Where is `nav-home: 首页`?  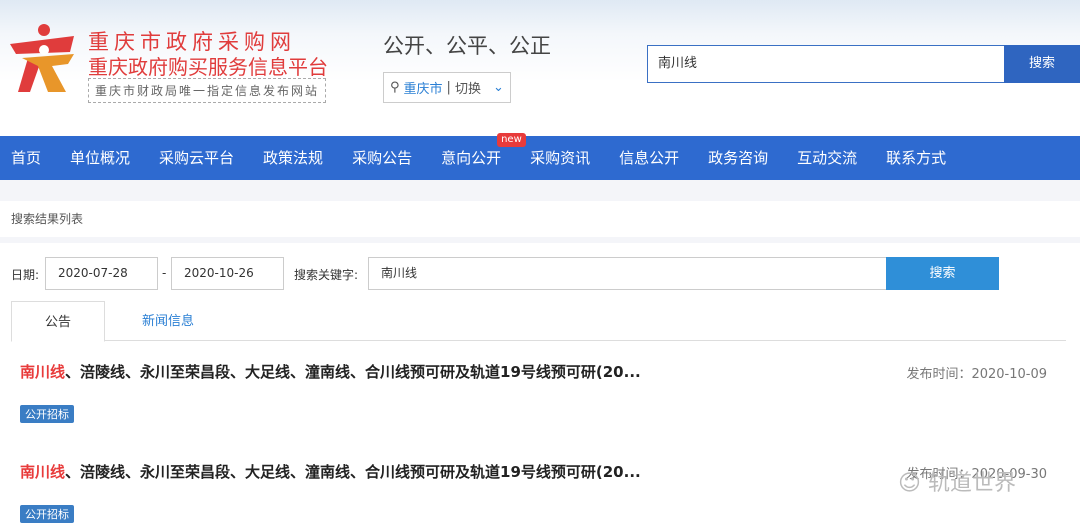 nav-home: 首页 is located at coordinates (26, 158).